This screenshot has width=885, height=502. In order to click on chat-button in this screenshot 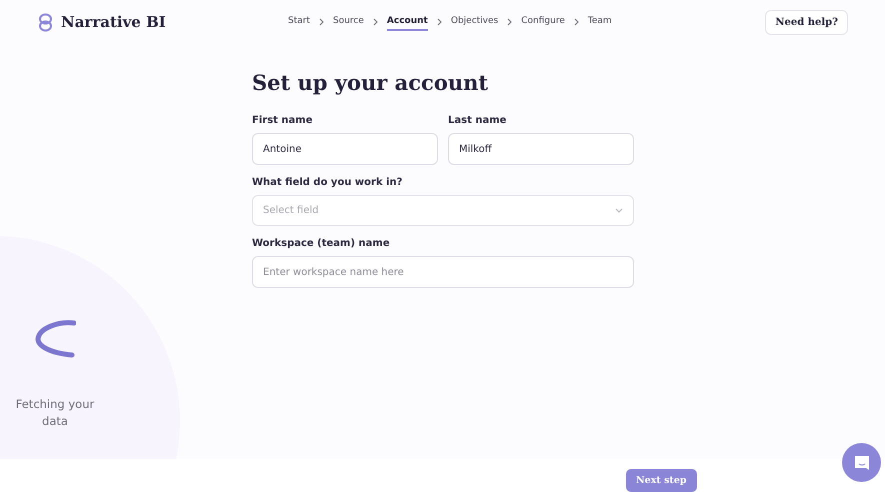, I will do `click(861, 462)`.